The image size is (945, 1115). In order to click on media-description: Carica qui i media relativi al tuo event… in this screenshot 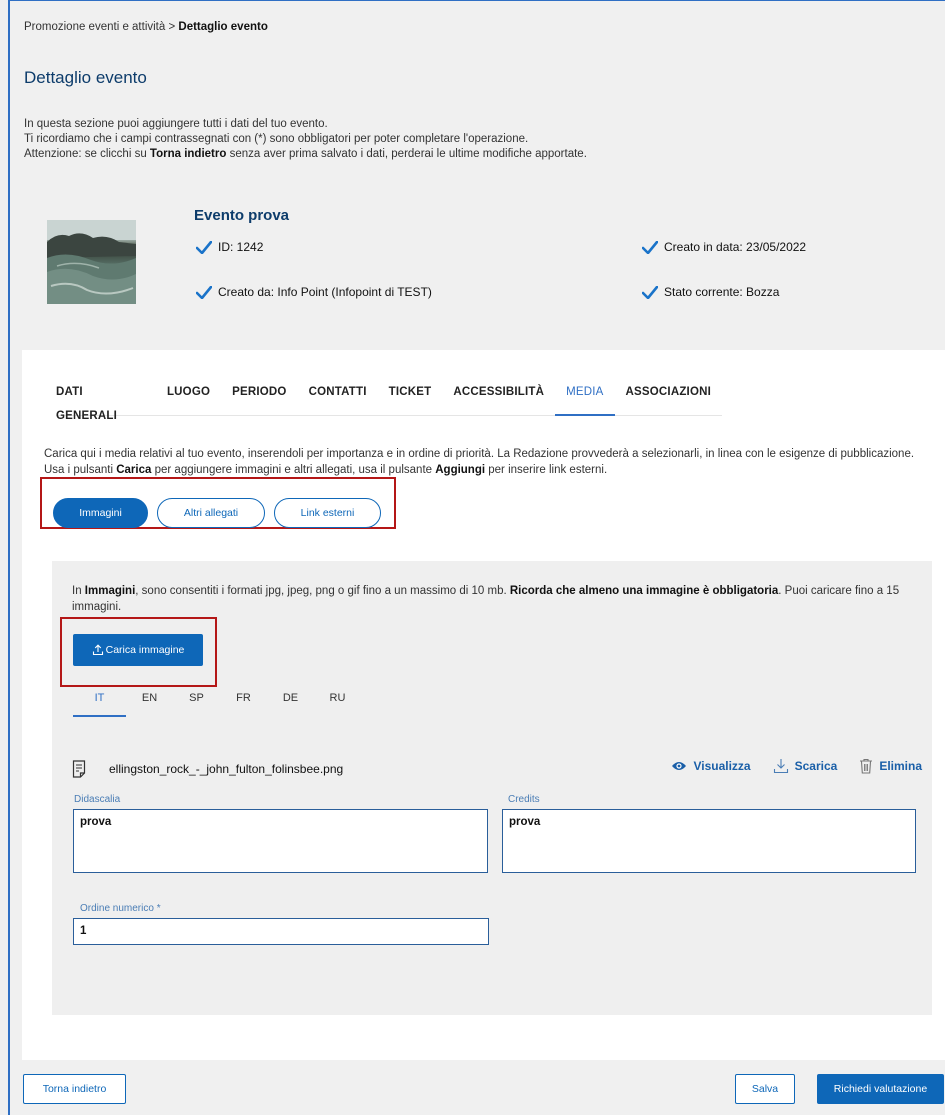, I will do `click(479, 462)`.